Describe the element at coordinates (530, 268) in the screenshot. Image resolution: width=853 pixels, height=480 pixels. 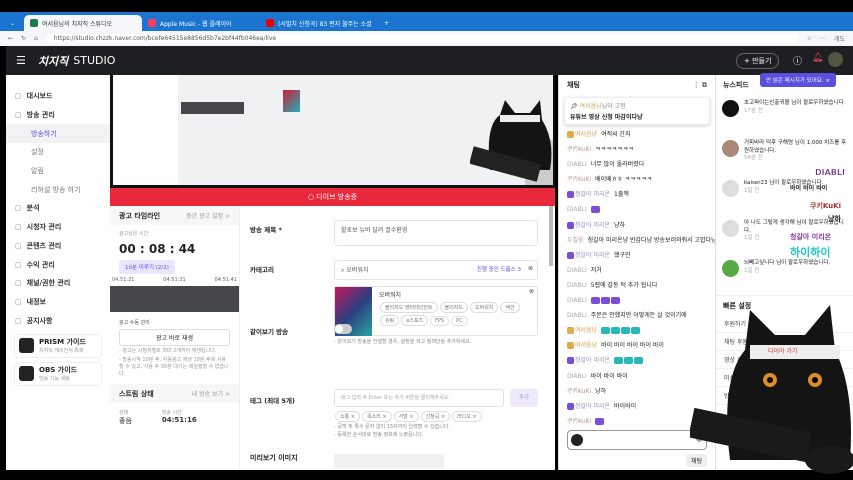
I see `clear-icon: ⊗` at that location.